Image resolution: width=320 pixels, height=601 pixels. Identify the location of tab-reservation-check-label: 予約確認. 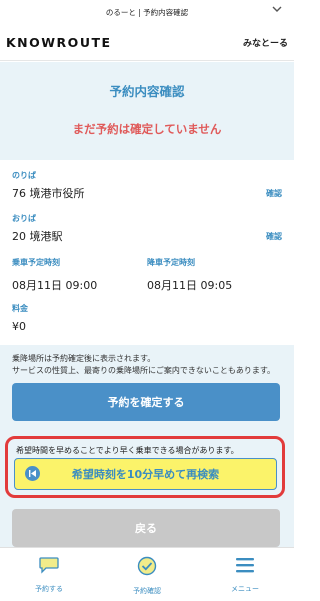
(147, 591).